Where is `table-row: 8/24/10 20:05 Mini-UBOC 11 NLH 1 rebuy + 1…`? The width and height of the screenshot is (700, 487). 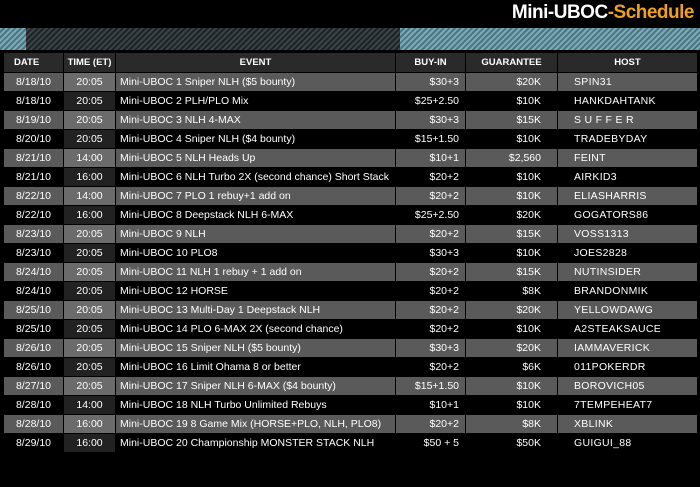
table-row: 8/24/10 20:05 Mini-UBOC 11 NLH 1 rebuy + 1… is located at coordinates (351, 272).